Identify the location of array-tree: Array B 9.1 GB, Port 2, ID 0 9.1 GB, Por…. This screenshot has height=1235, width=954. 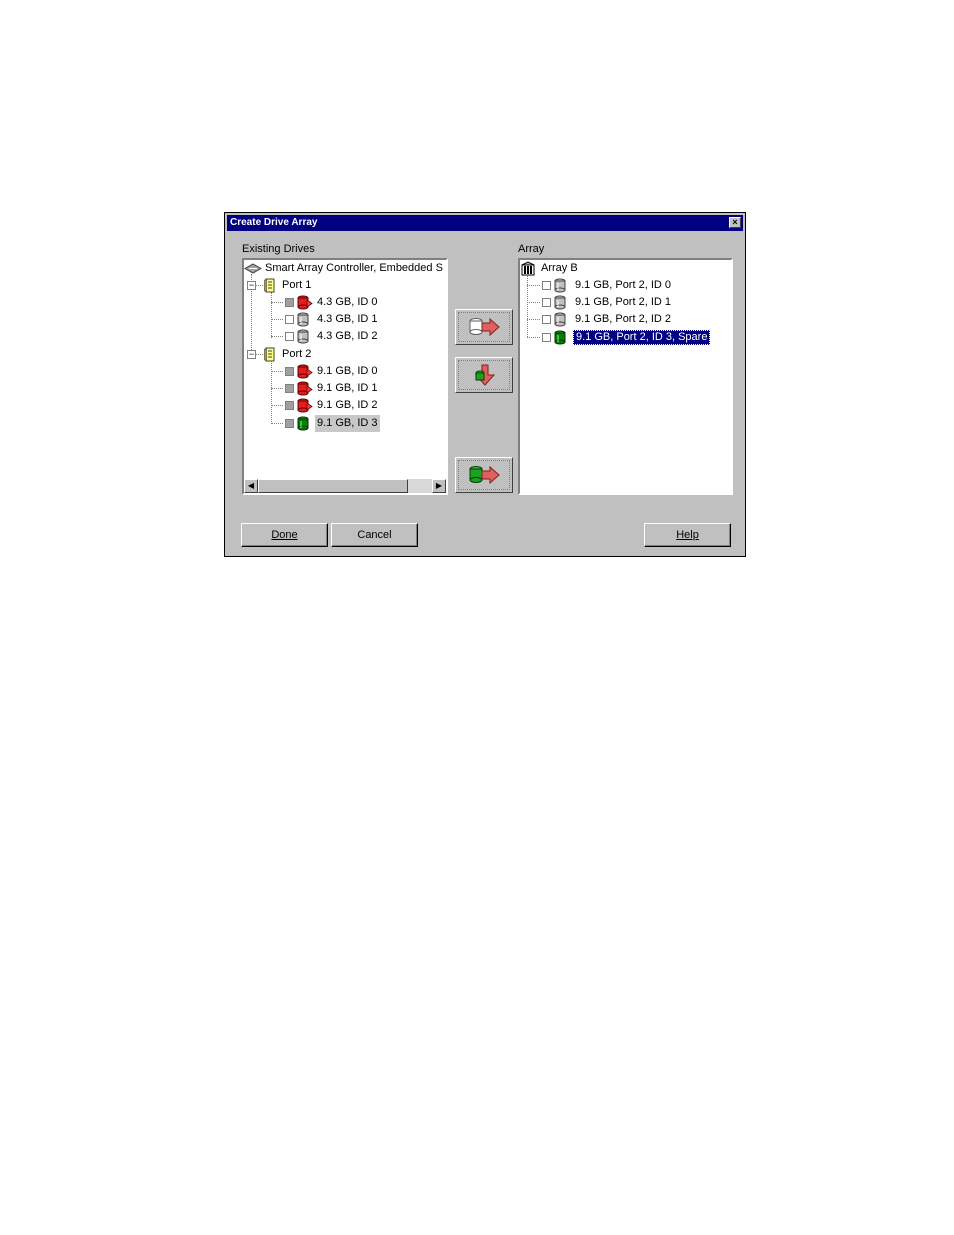
(625, 376).